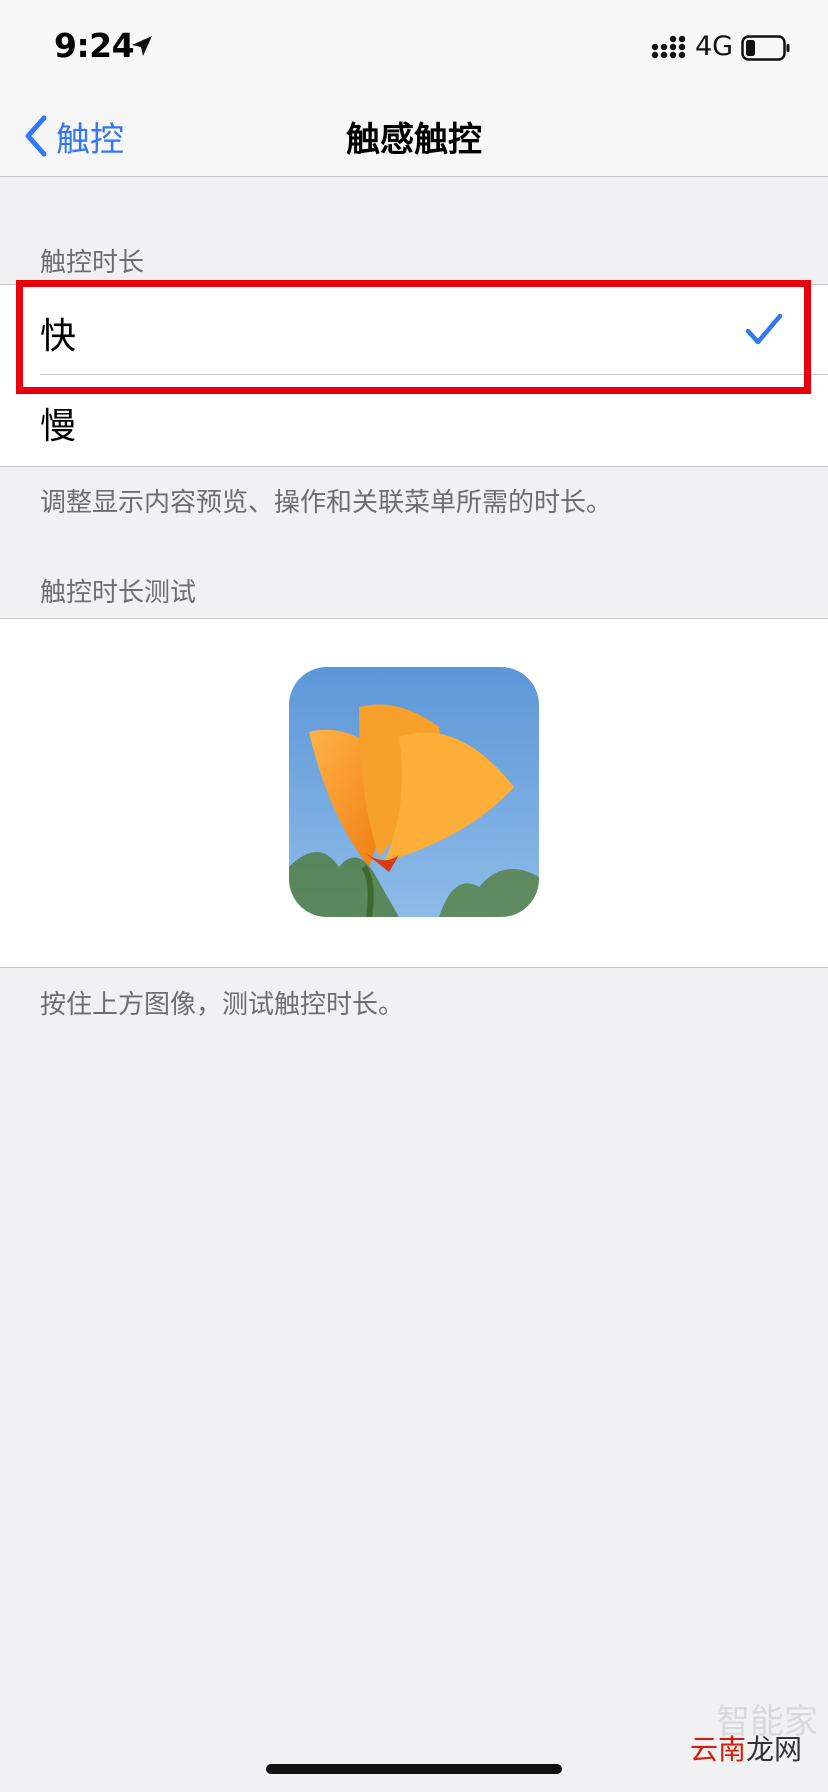  I want to click on option-slow: 慢, so click(414, 420).